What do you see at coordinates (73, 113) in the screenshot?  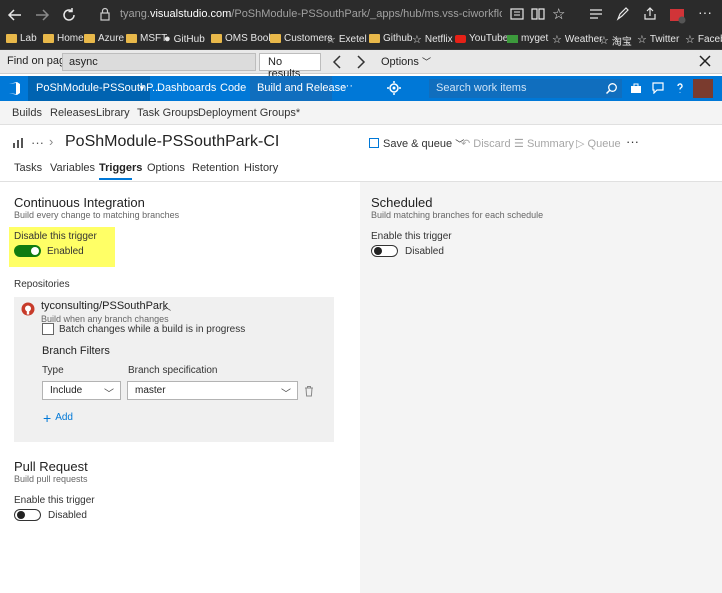 I see `subnav-releases: Releases` at bounding box center [73, 113].